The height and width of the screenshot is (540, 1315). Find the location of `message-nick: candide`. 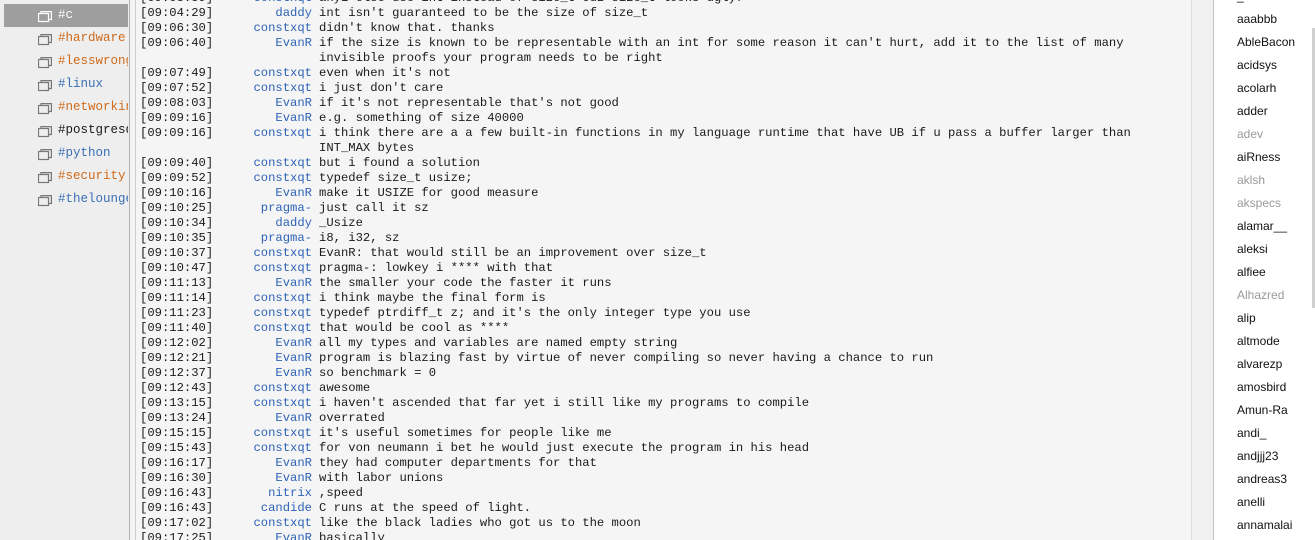

message-nick: candide is located at coordinates (267, 508).